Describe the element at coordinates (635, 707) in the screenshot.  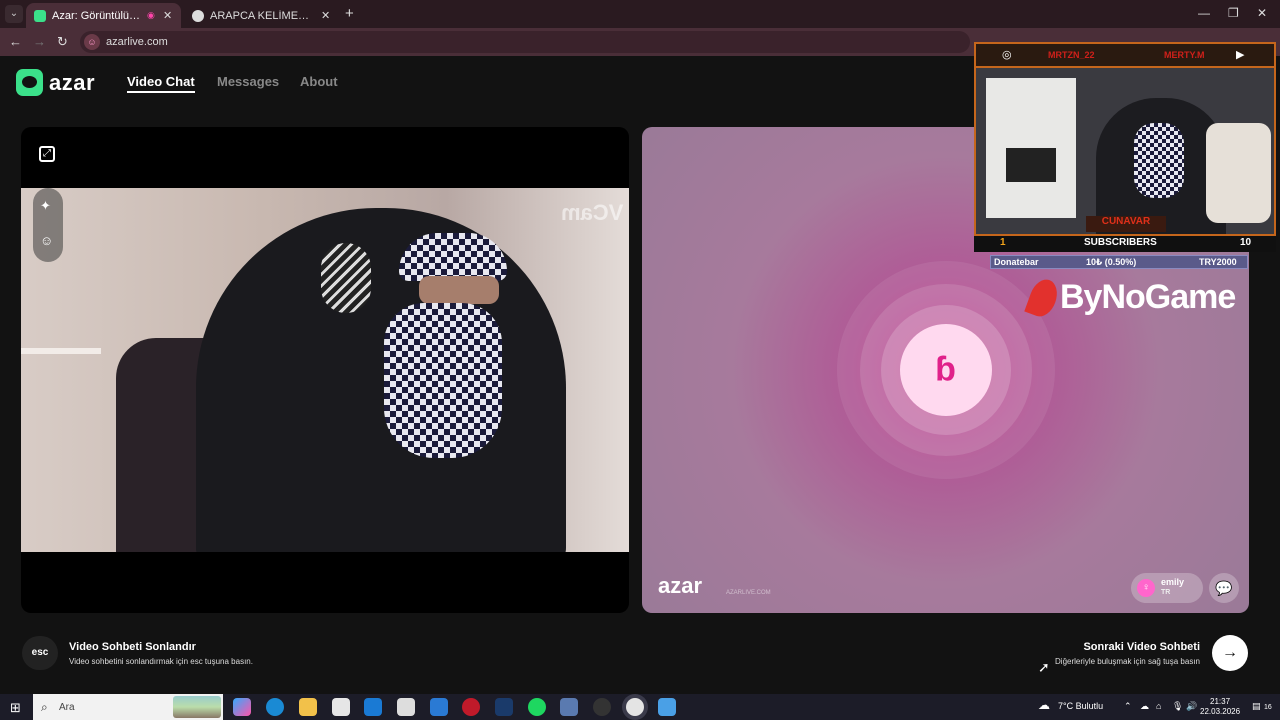
I see `chrome-icon` at that location.